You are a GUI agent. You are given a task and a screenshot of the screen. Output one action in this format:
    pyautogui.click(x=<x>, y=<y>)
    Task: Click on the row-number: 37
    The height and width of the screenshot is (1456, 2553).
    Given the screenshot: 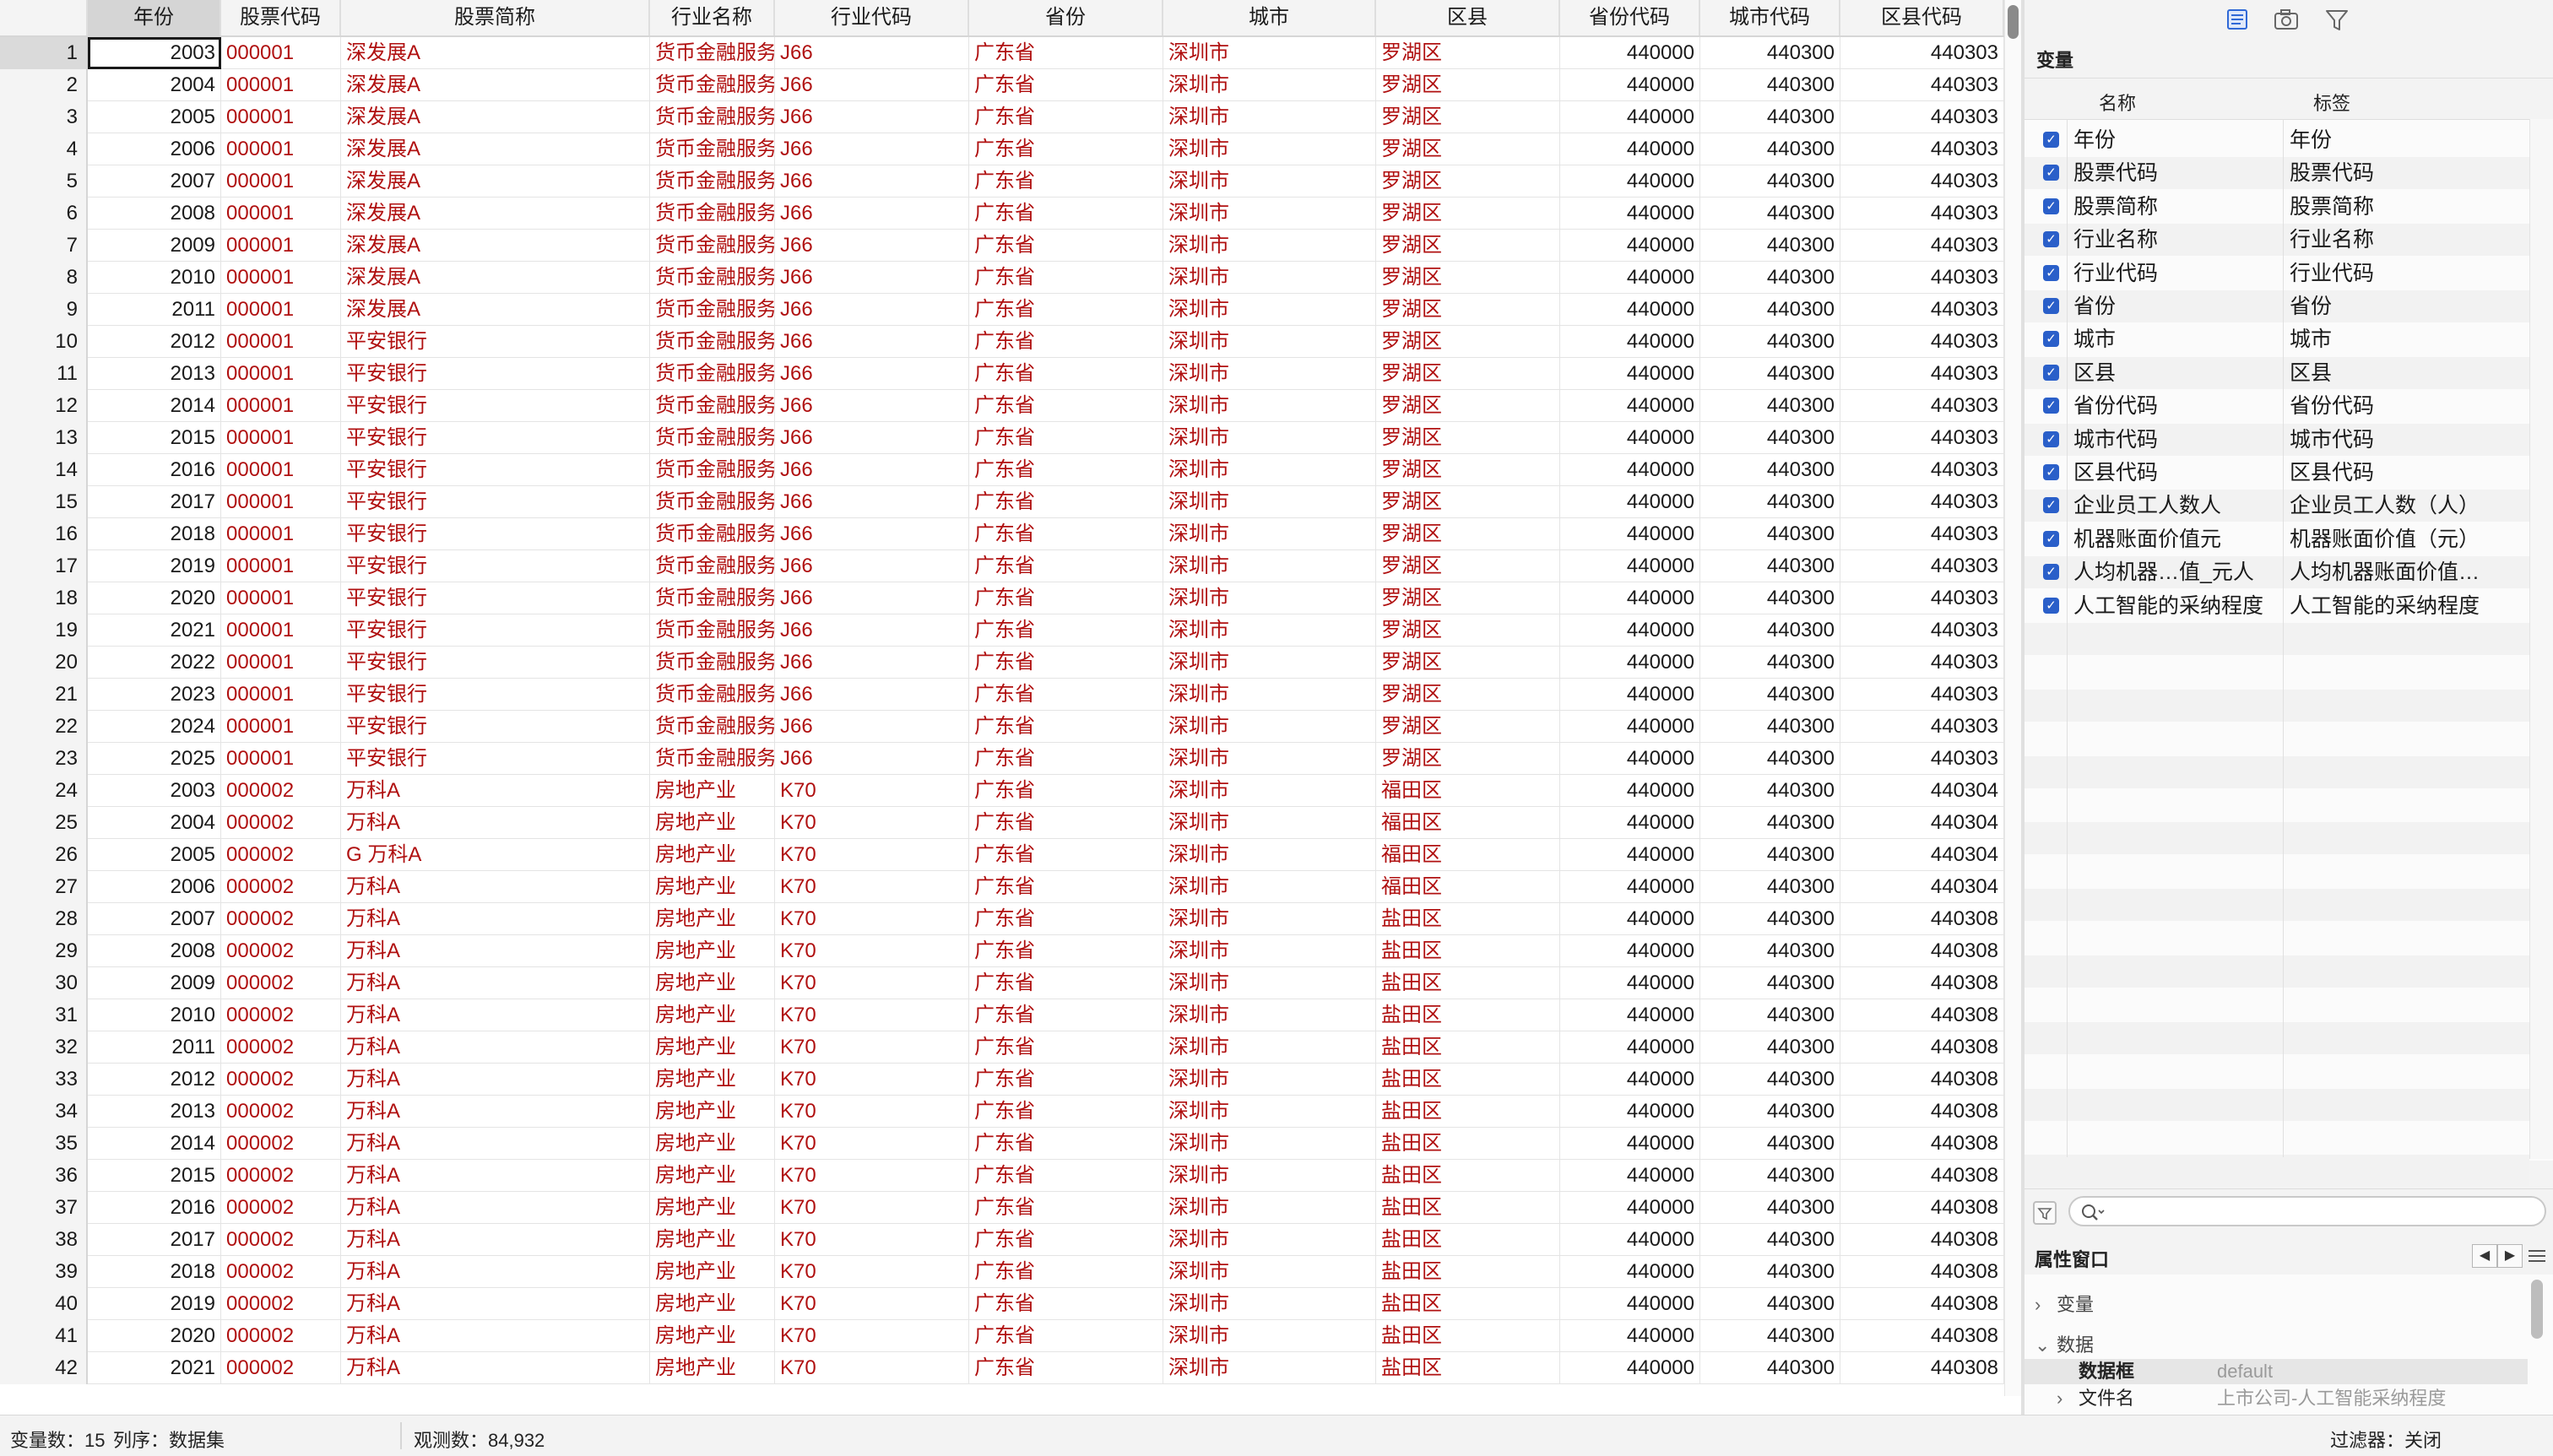 What is the action you would take?
    pyautogui.click(x=44, y=1208)
    